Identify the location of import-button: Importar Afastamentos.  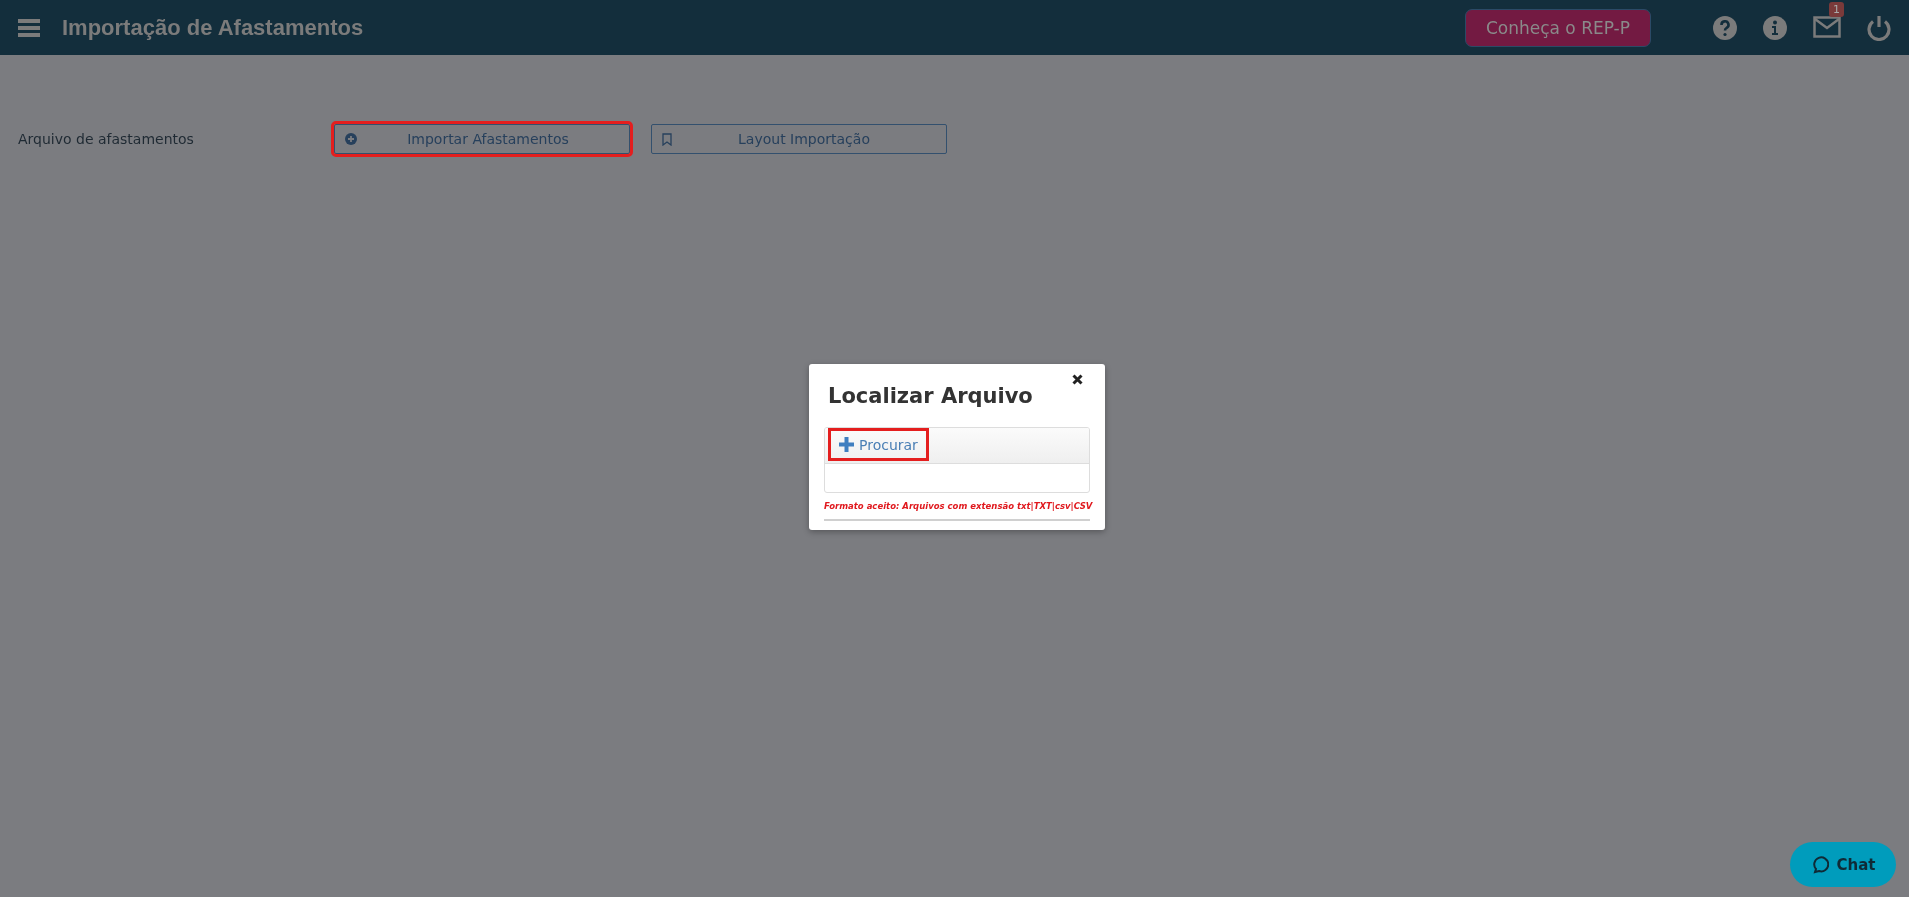
(482, 139).